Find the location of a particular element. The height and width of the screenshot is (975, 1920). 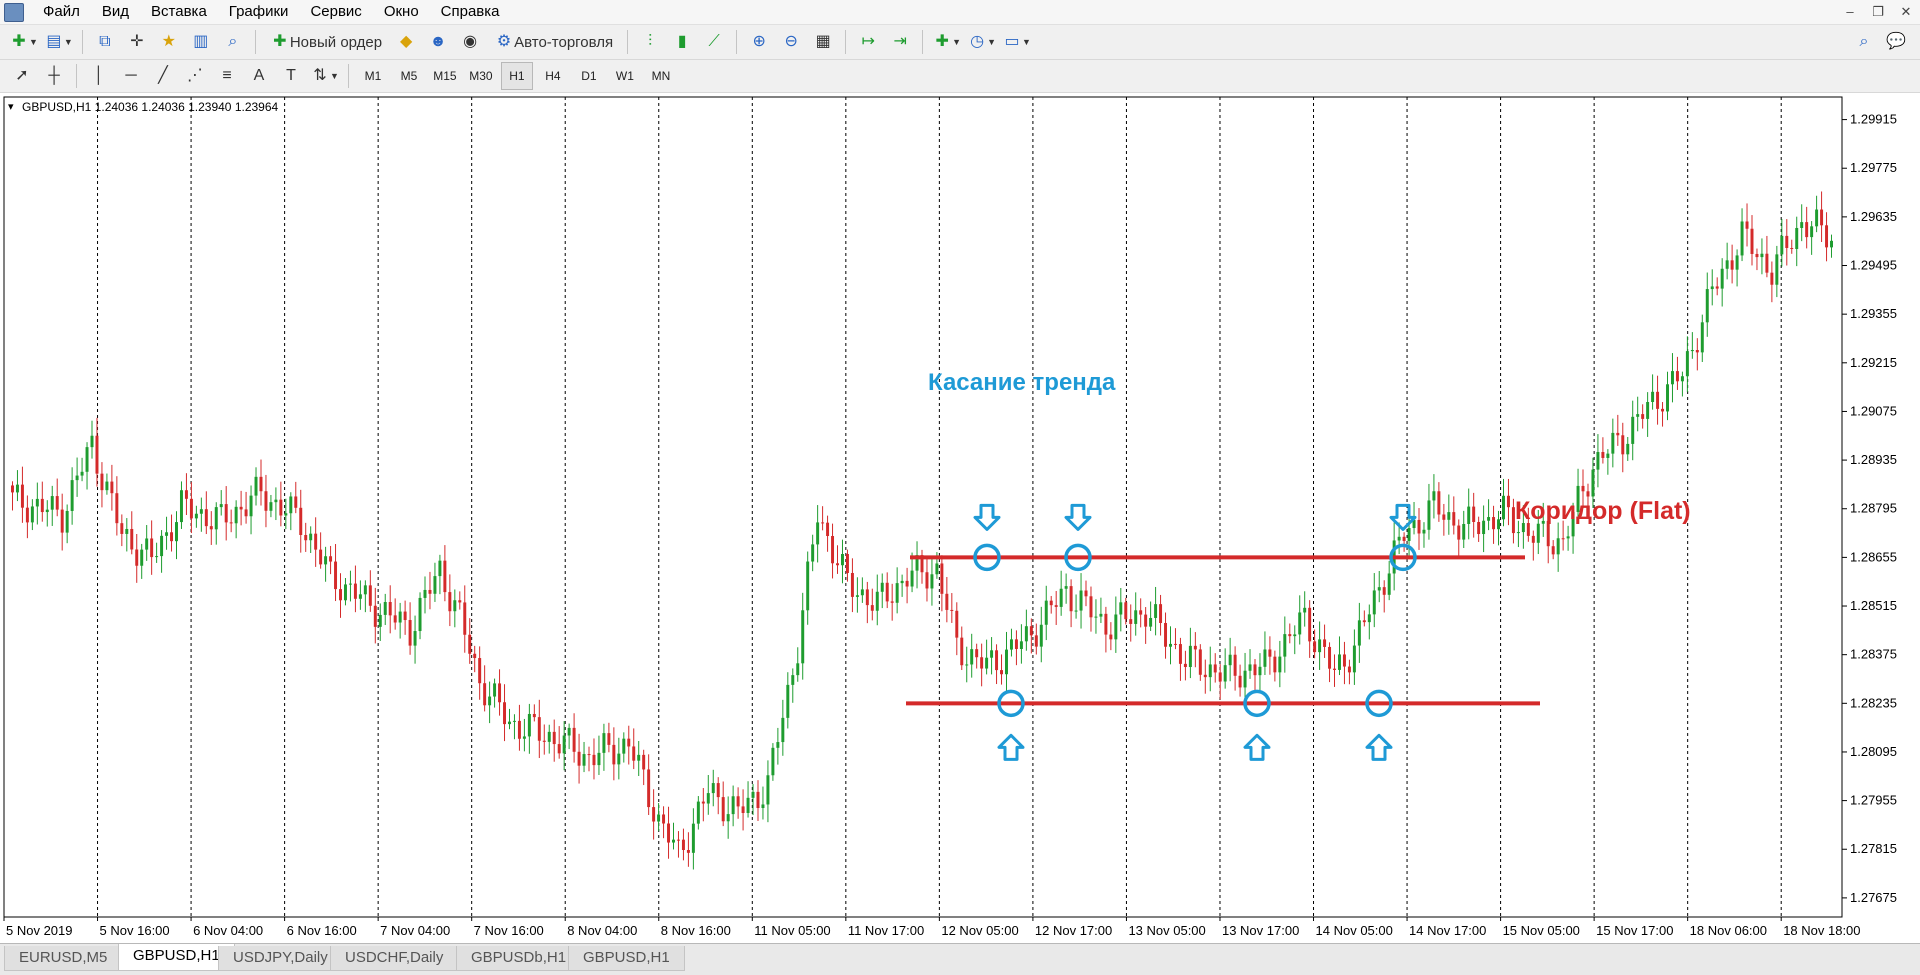

chart-tab-4: GBPUSDb,H1 is located at coordinates (519, 958).